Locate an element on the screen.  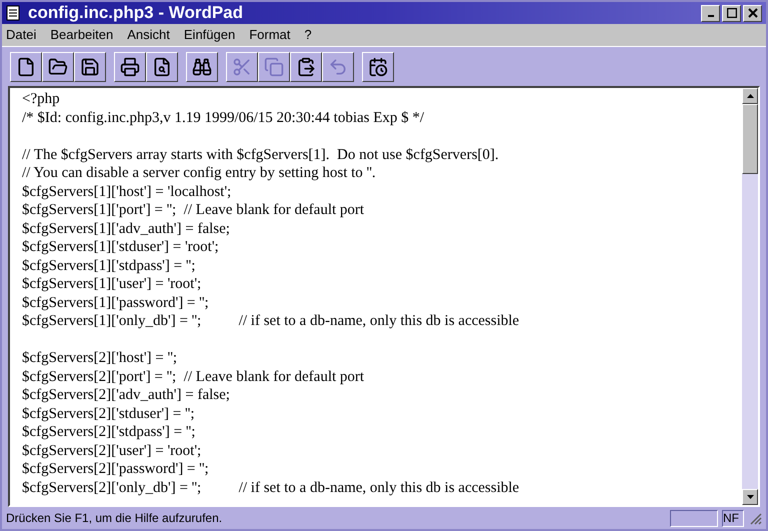
down-arrow-icon is located at coordinates (750, 497).